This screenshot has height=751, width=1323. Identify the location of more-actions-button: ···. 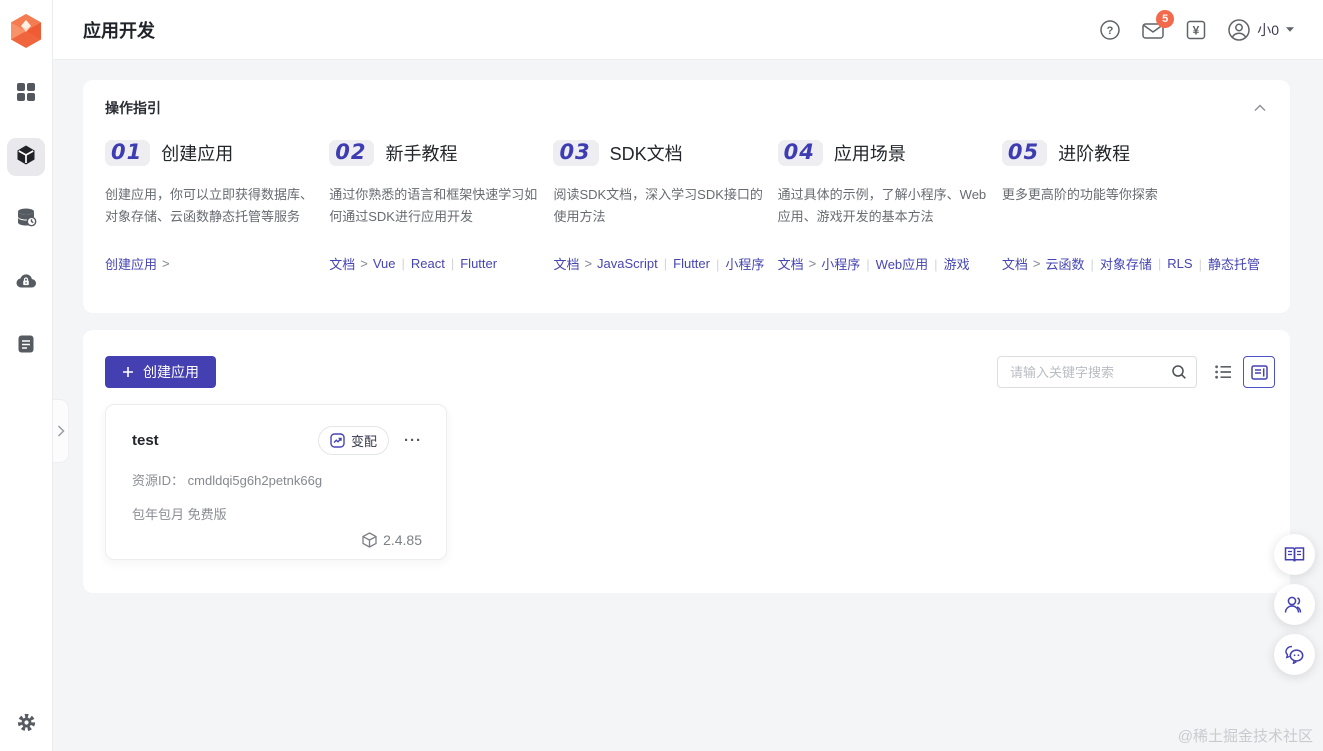
(413, 440).